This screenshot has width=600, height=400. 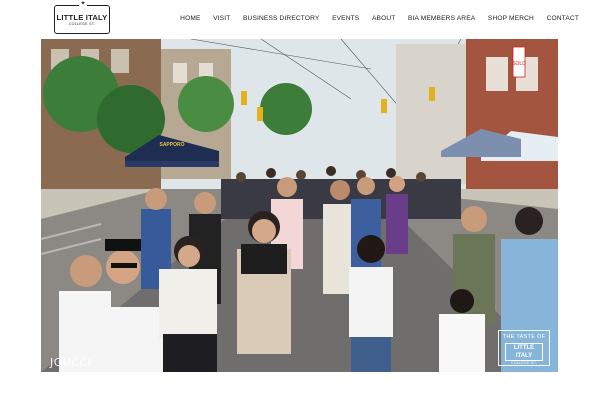 What do you see at coordinates (524, 352) in the screenshot?
I see `badge-main-text: LITTLE ITALY` at bounding box center [524, 352].